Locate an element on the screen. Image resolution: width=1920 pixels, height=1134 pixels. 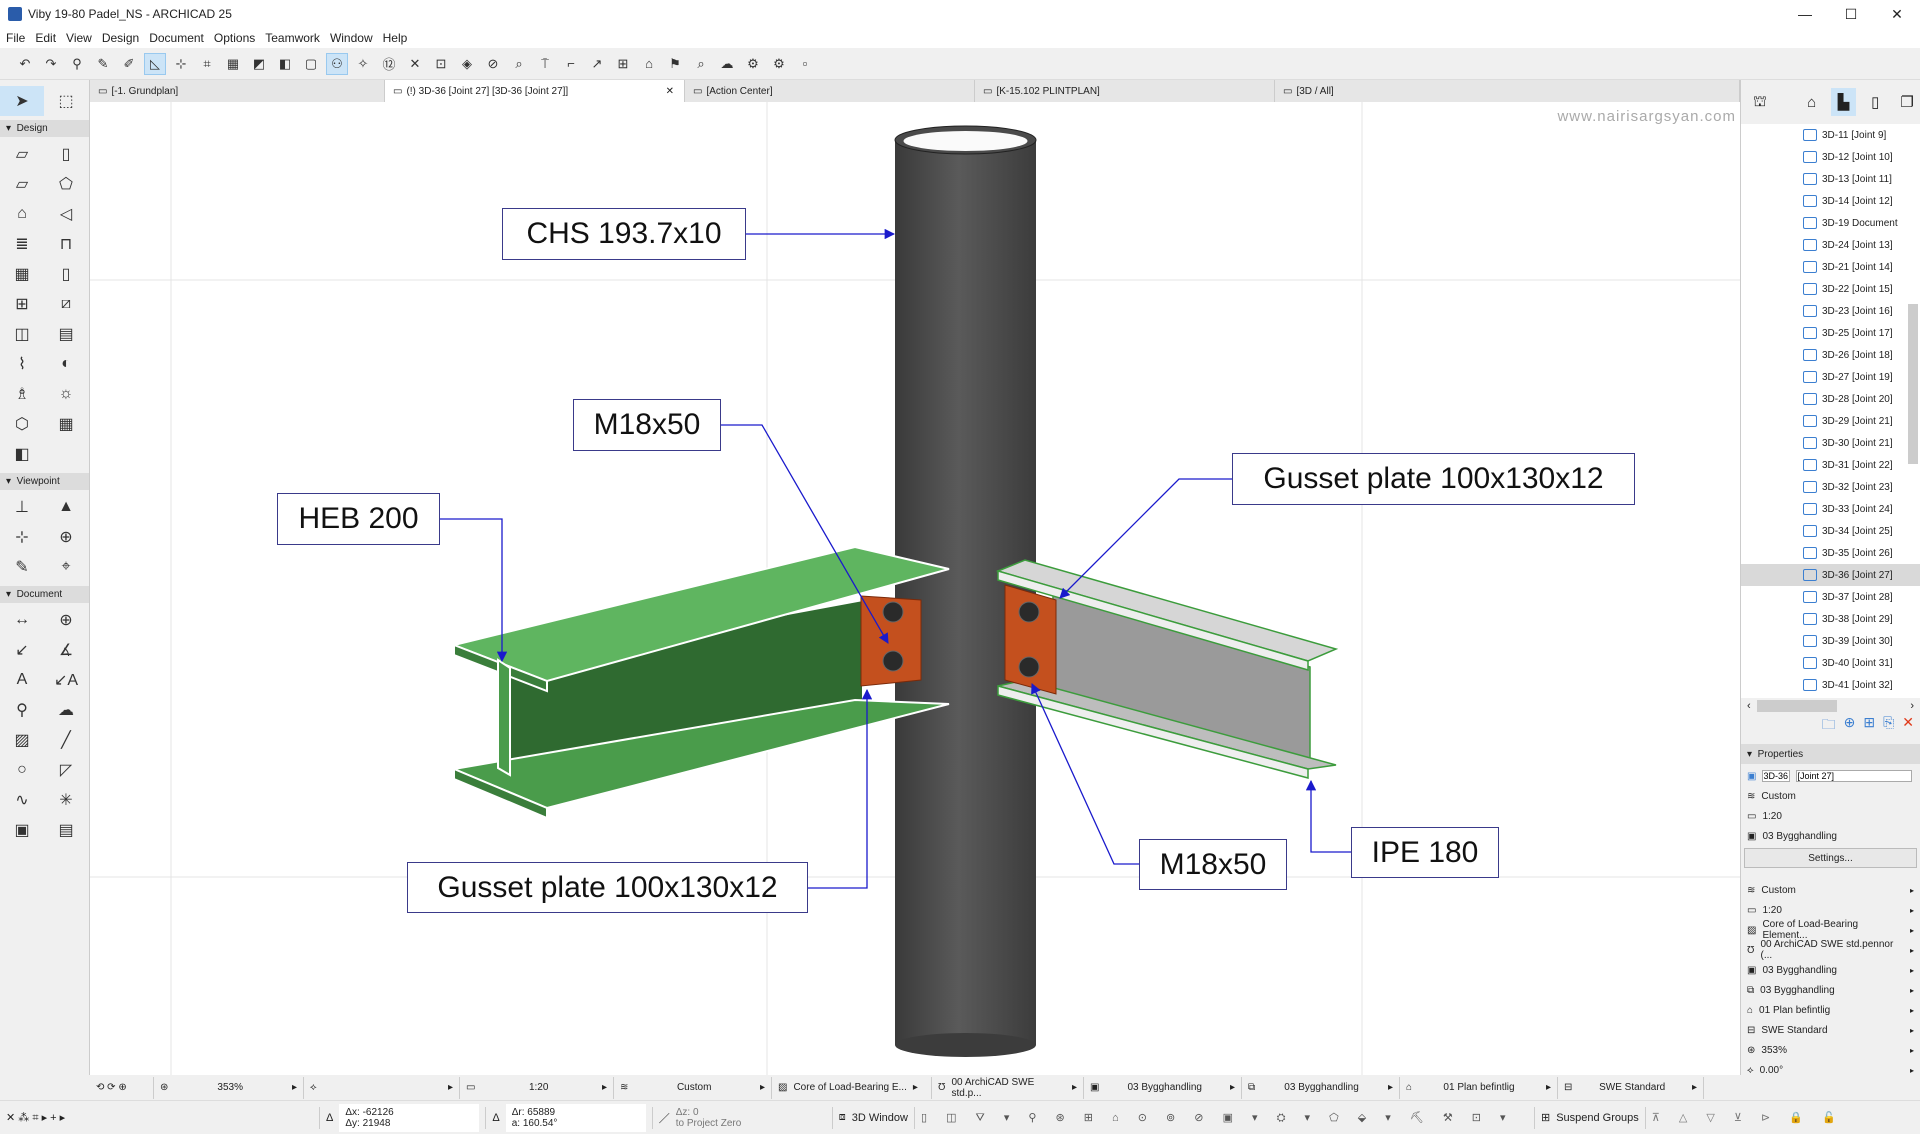
corner-window-tool-icon: ◧ is located at coordinates (22, 454).